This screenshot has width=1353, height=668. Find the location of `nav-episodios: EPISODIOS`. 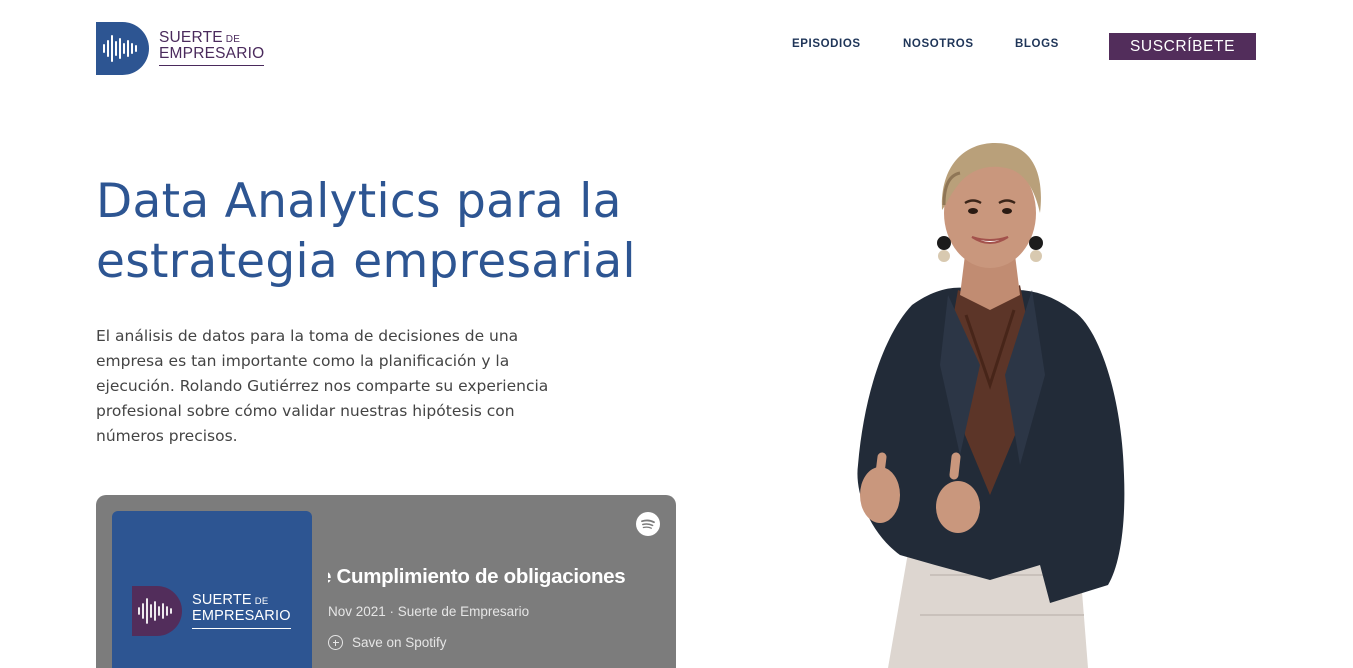

nav-episodios: EPISODIOS is located at coordinates (826, 44).